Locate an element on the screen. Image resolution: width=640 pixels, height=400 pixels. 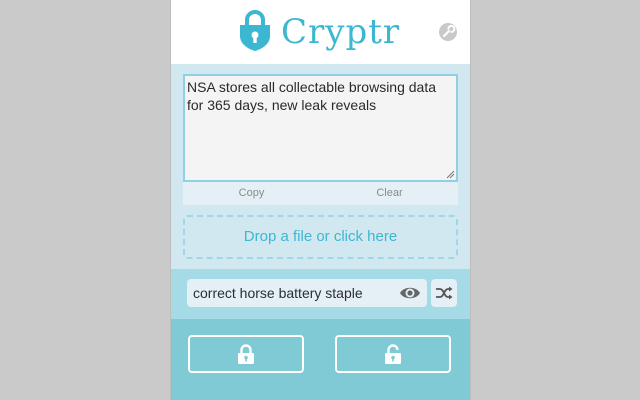
generate-password-button is located at coordinates (444, 293).